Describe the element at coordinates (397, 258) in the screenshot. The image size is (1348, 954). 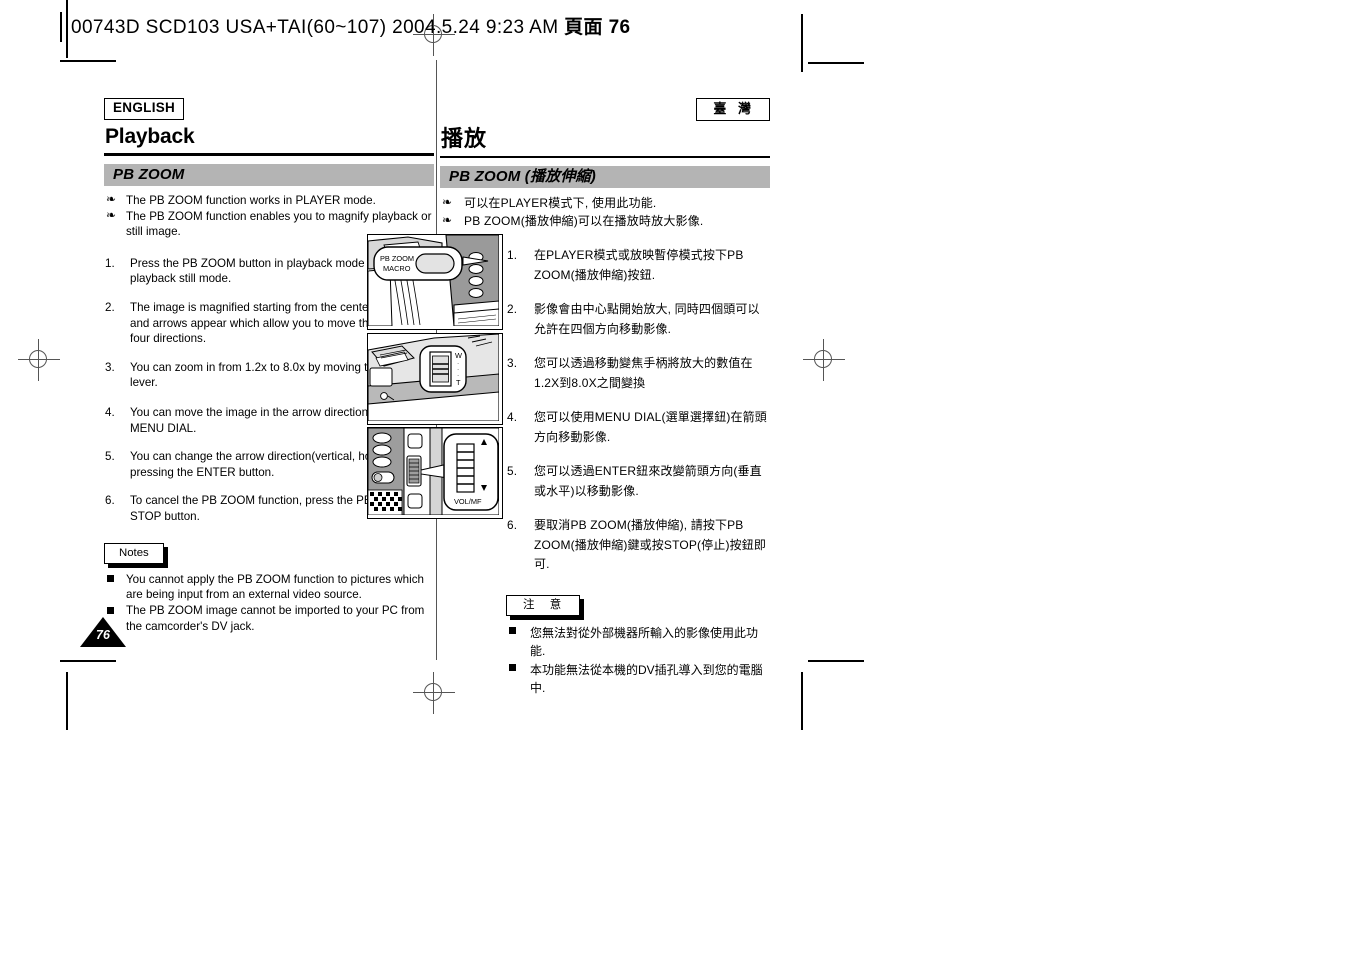
I see `svg-text: PB ZOOM` at that location.